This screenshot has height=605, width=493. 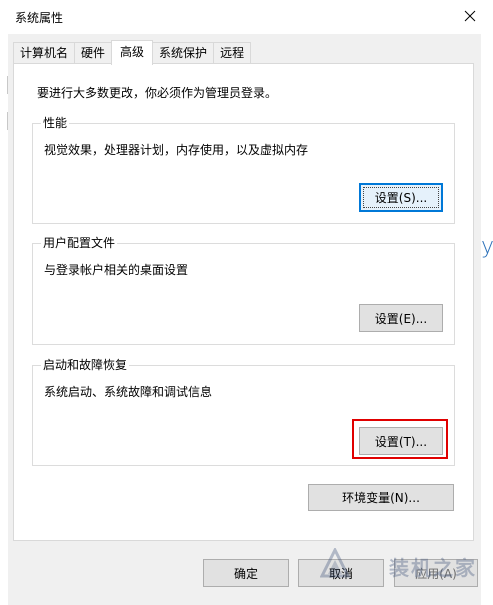 What do you see at coordinates (400, 439) in the screenshot?
I see `highlight-box` at bounding box center [400, 439].